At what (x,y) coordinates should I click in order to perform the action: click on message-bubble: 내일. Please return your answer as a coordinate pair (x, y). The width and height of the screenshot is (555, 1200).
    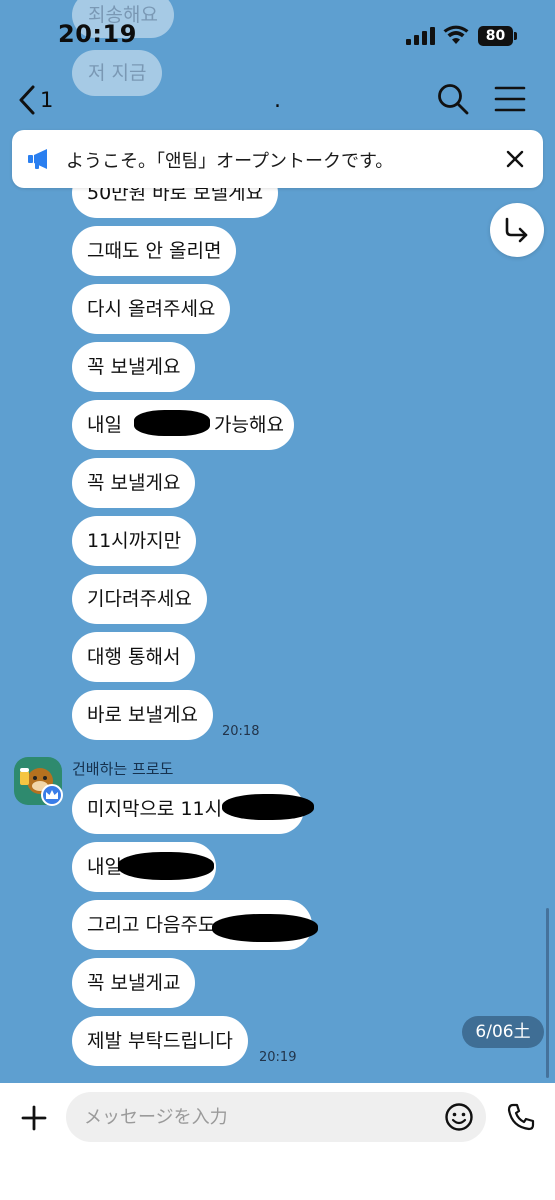
    Looking at the image, I should click on (144, 867).